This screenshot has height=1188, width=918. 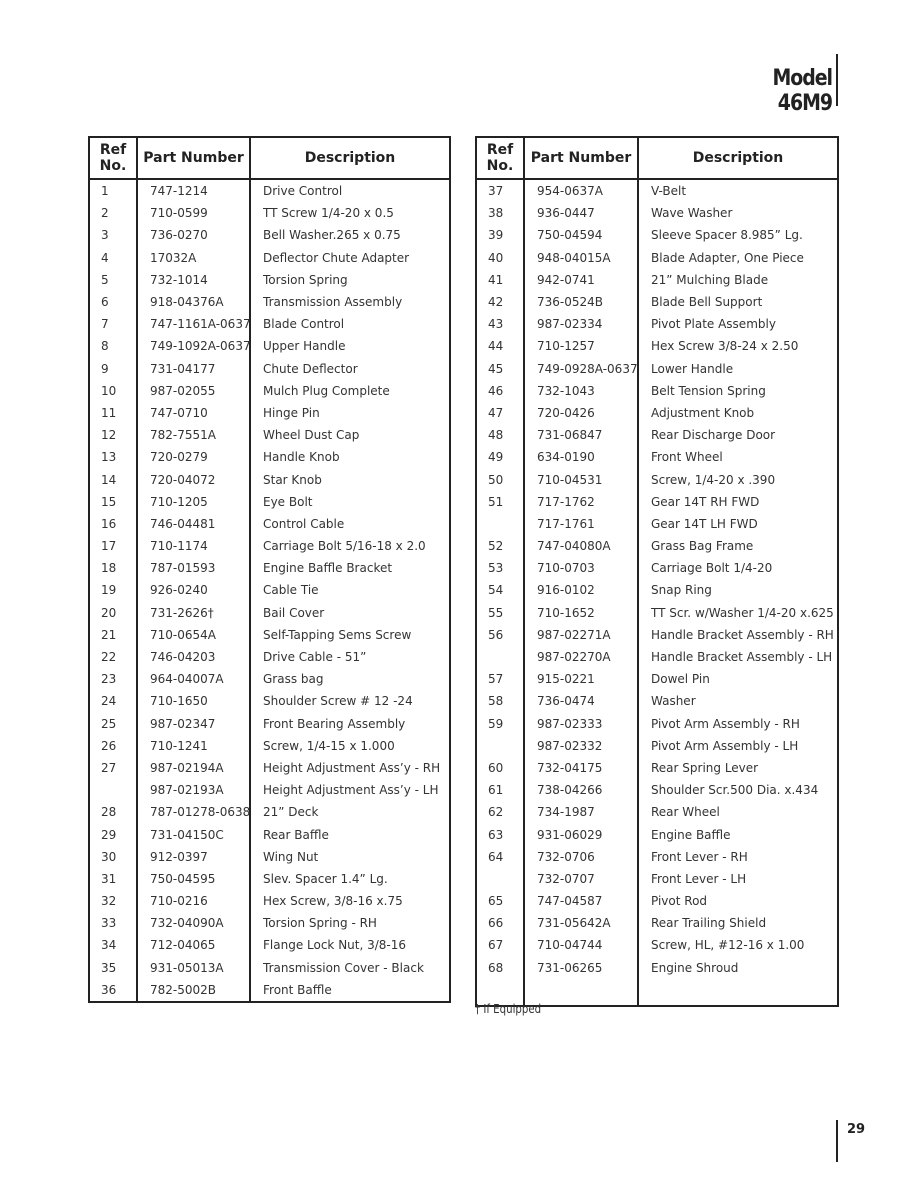 I want to click on table-row: 53 710-0703 Carriage Bolt 1/4-20, so click(x=657, y=568).